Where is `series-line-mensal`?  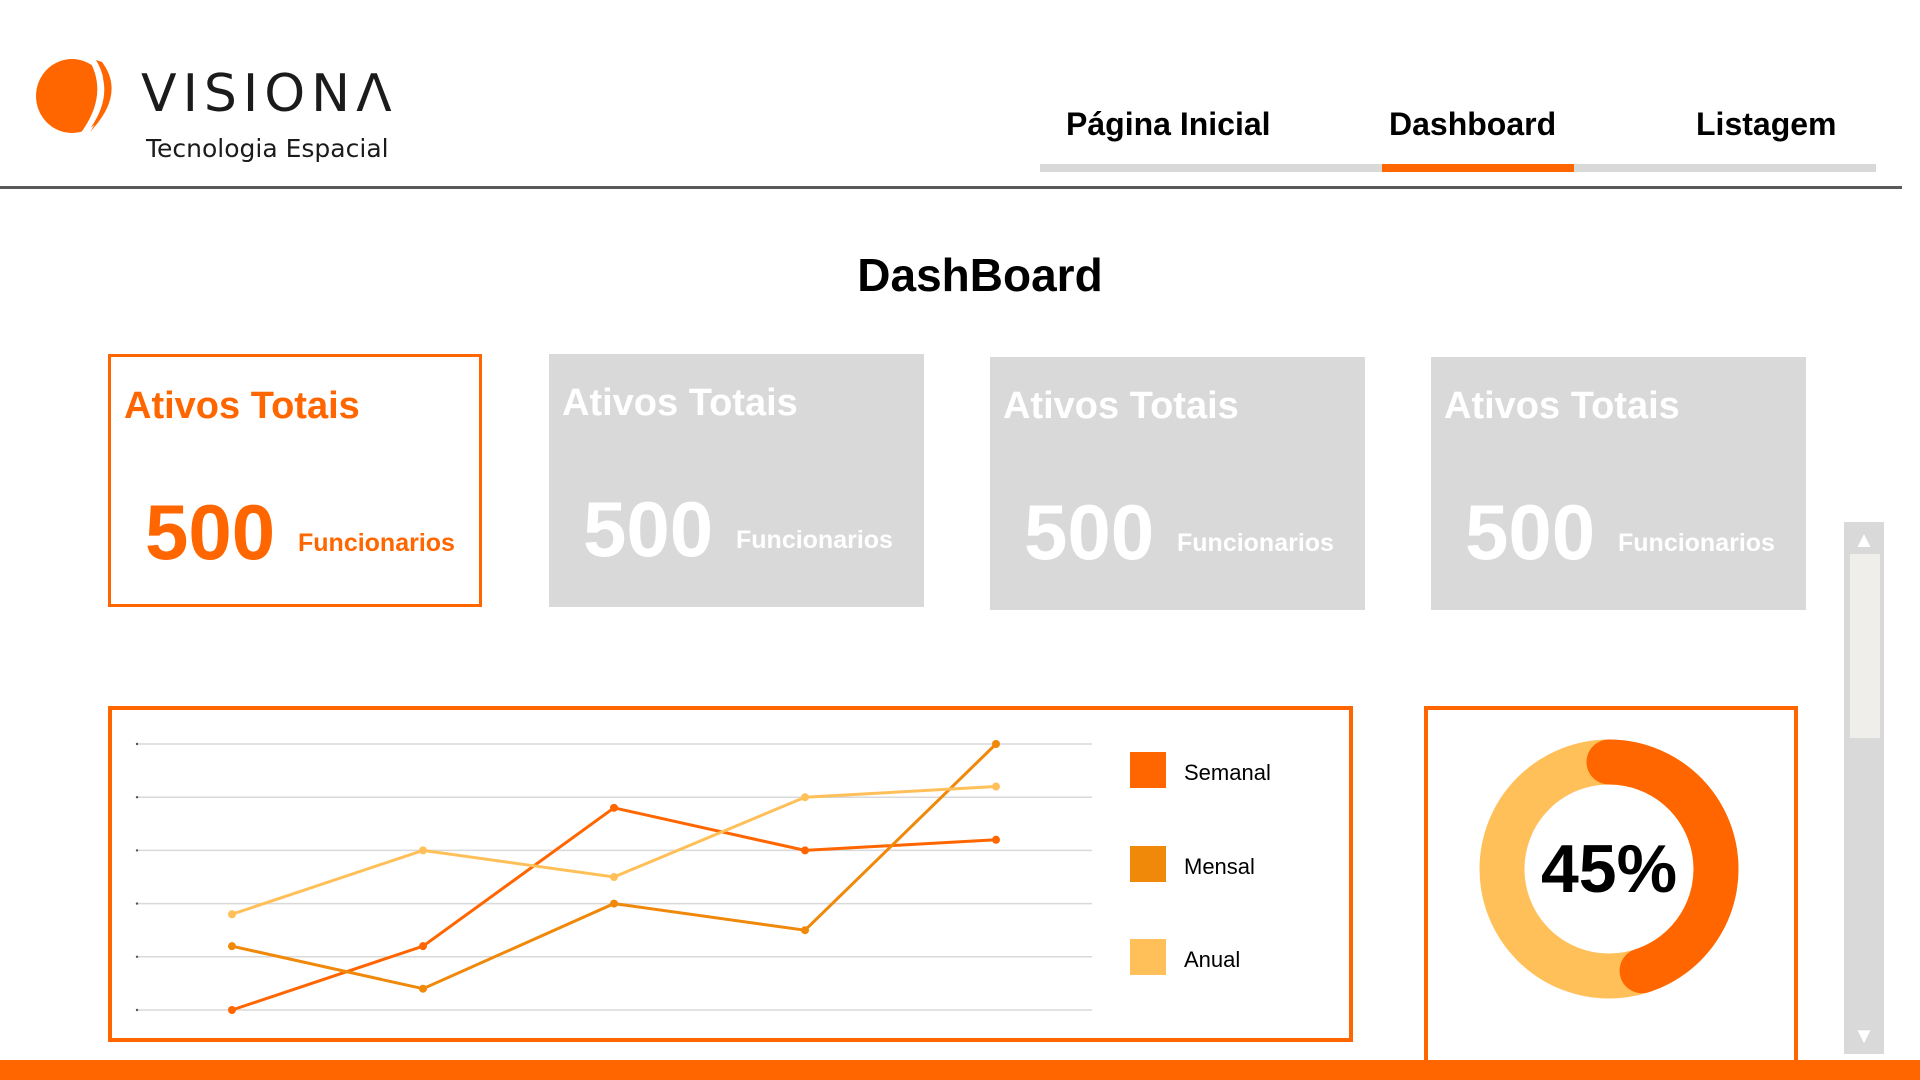 series-line-mensal is located at coordinates (614, 866).